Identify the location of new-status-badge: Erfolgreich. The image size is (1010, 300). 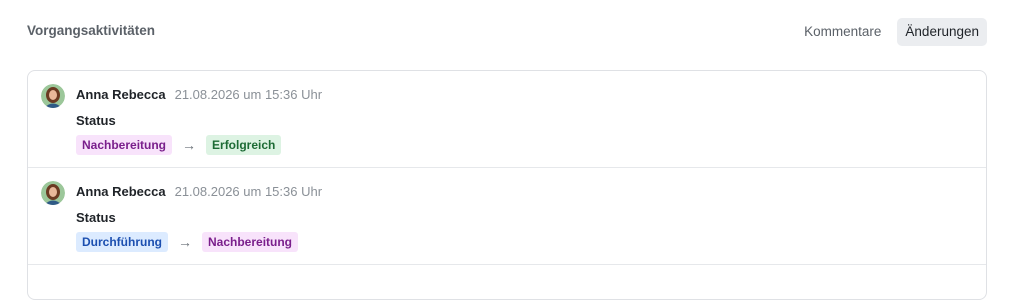
(244, 145).